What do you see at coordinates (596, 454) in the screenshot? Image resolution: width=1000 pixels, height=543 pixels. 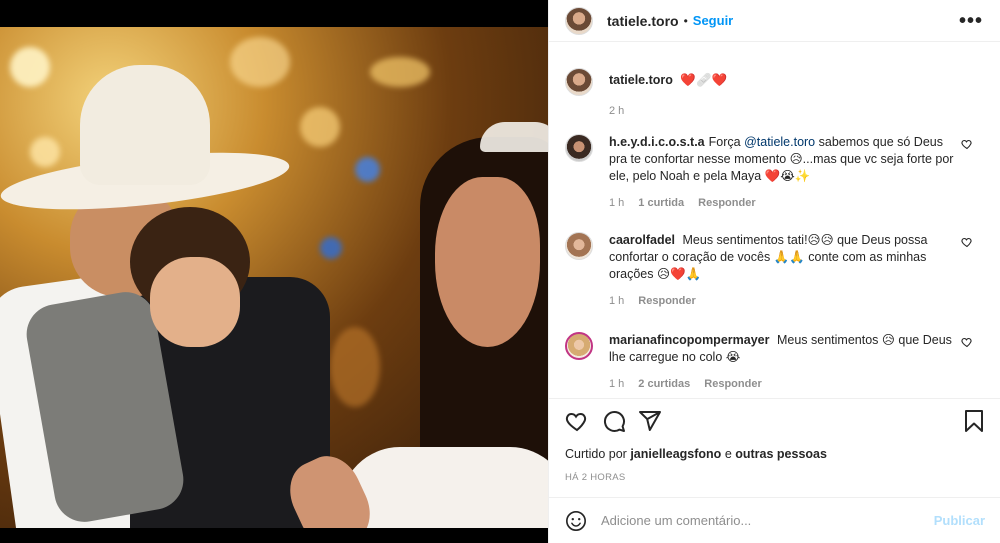 I see `likes-prefix: Curtido por` at bounding box center [596, 454].